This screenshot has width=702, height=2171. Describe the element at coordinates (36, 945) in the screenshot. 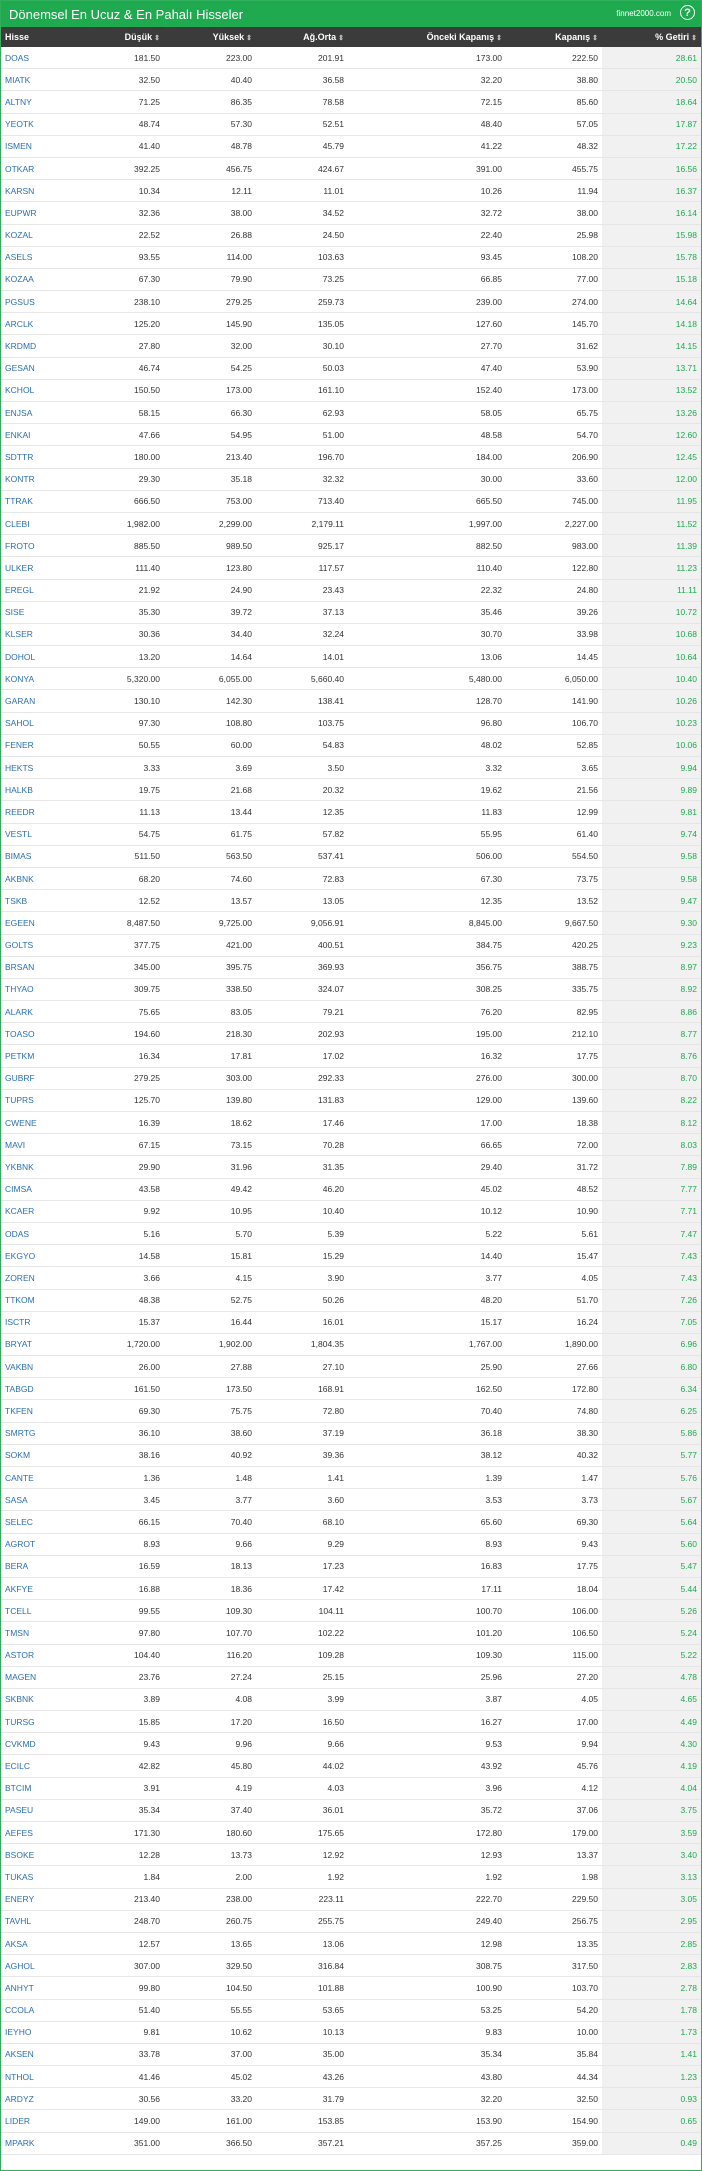

I see `stock-symbol: GOLTS` at that location.